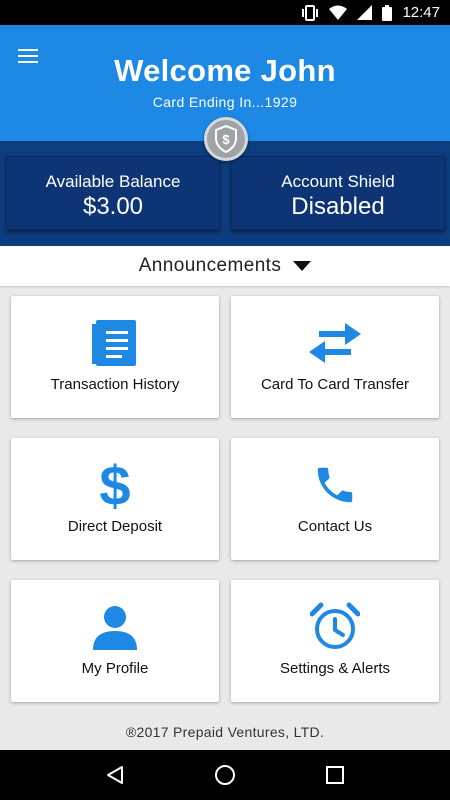 The image size is (450, 800). Describe the element at coordinates (335, 485) in the screenshot. I see `phone-icon` at that location.